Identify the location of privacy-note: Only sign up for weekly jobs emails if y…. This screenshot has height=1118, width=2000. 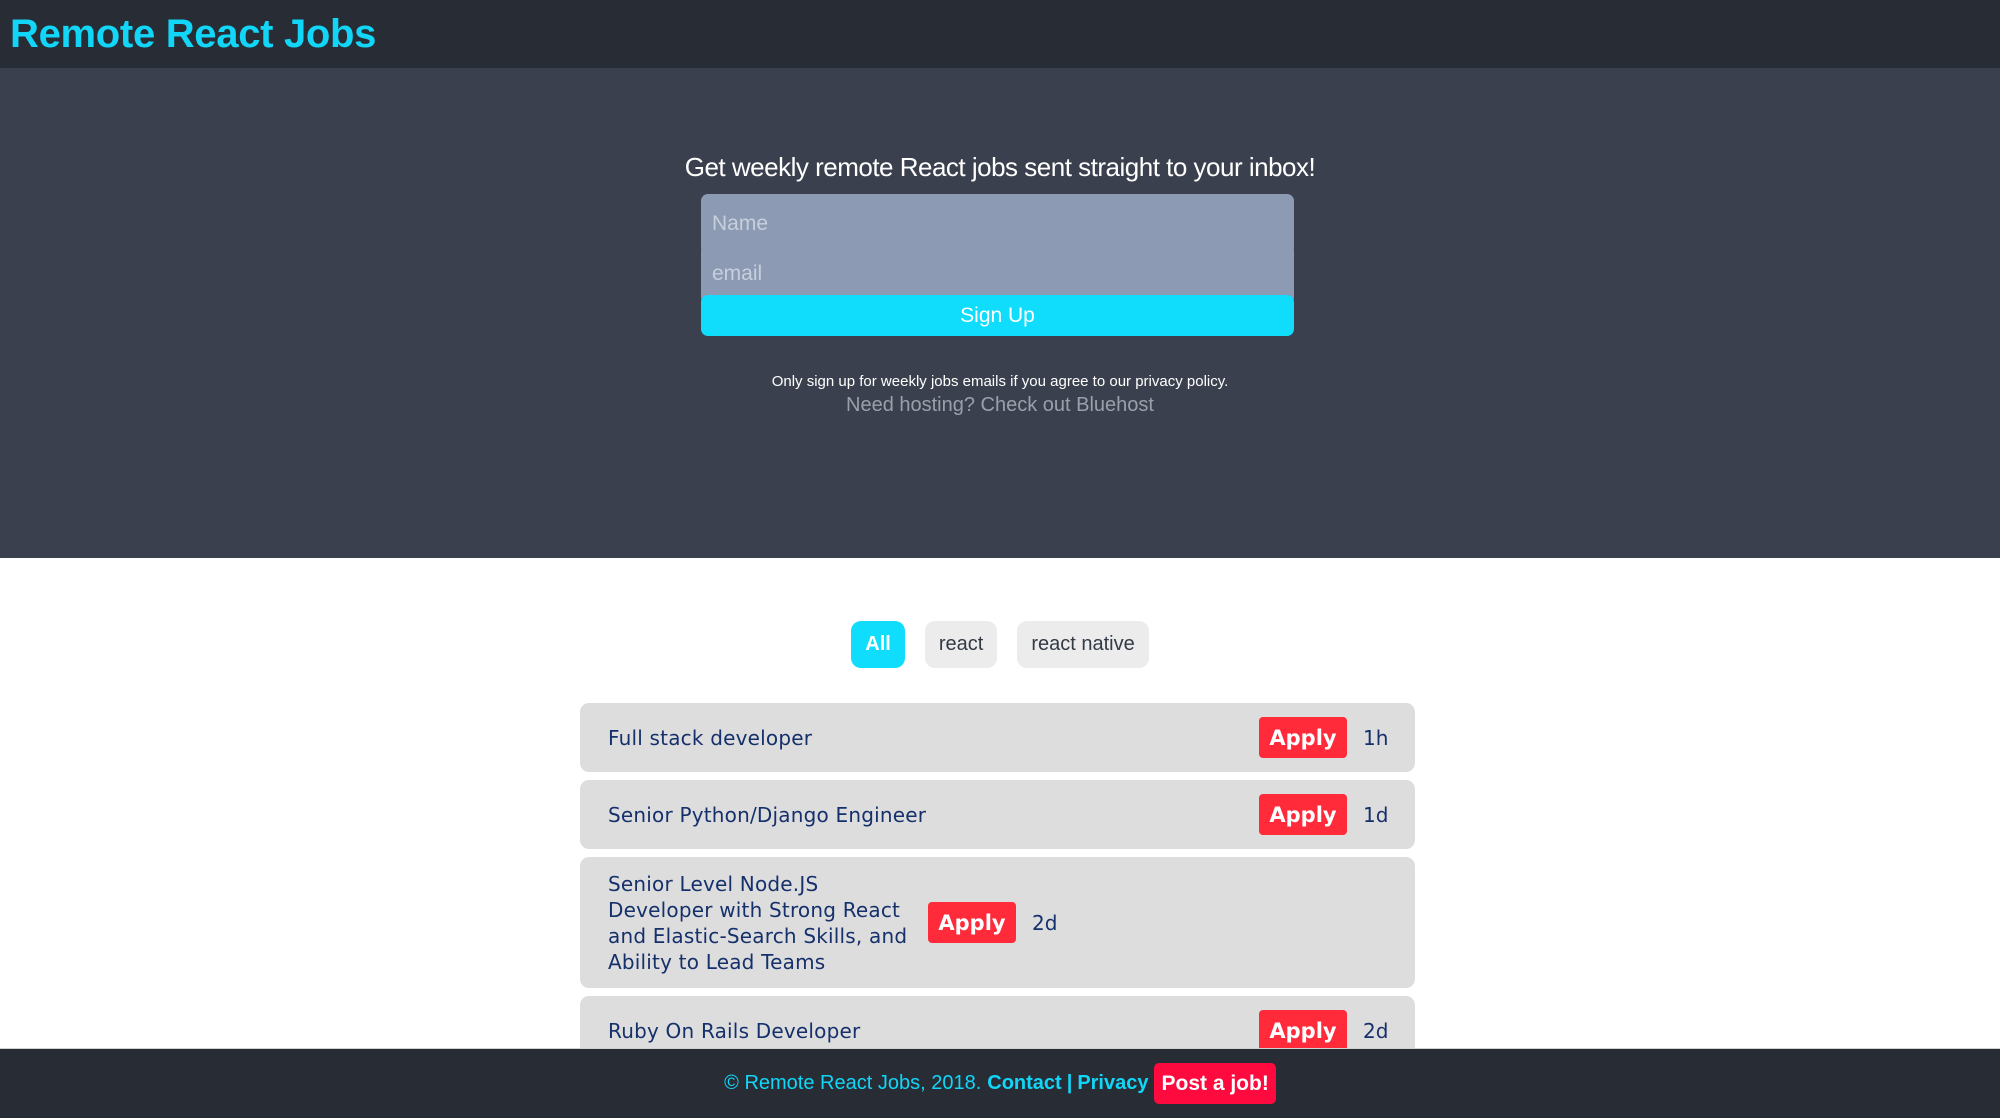
(1000, 381).